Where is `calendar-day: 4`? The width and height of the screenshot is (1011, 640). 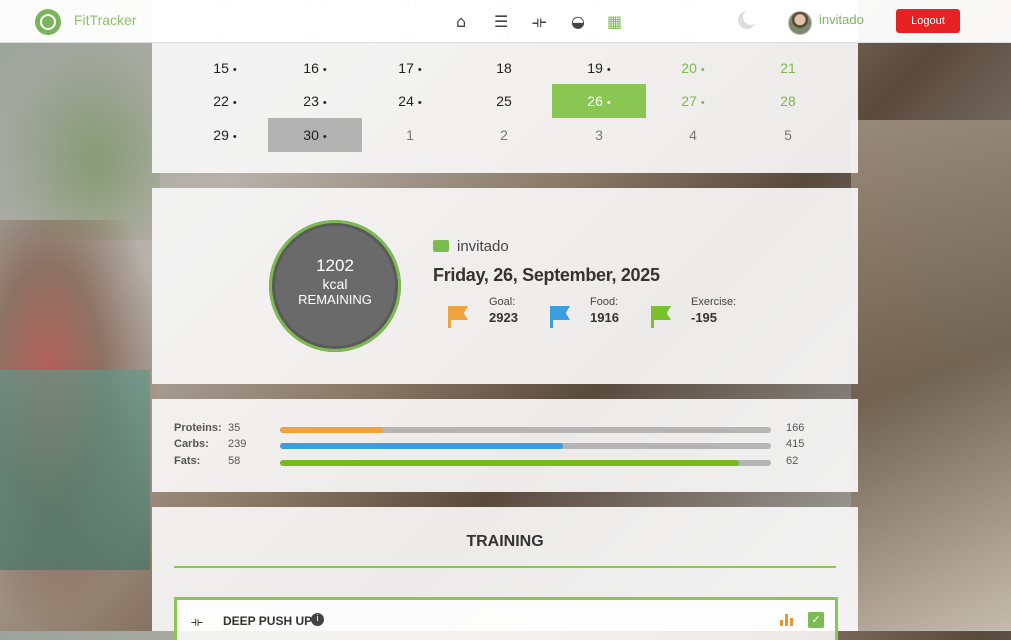
calendar-day: 4 is located at coordinates (693, 135).